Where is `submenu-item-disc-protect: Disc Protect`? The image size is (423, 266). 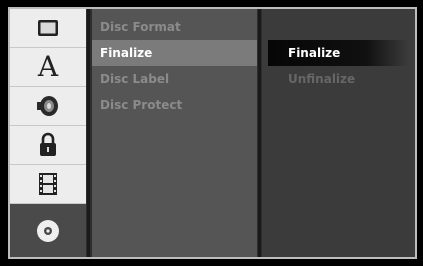 submenu-item-disc-protect: Disc Protect is located at coordinates (174, 105).